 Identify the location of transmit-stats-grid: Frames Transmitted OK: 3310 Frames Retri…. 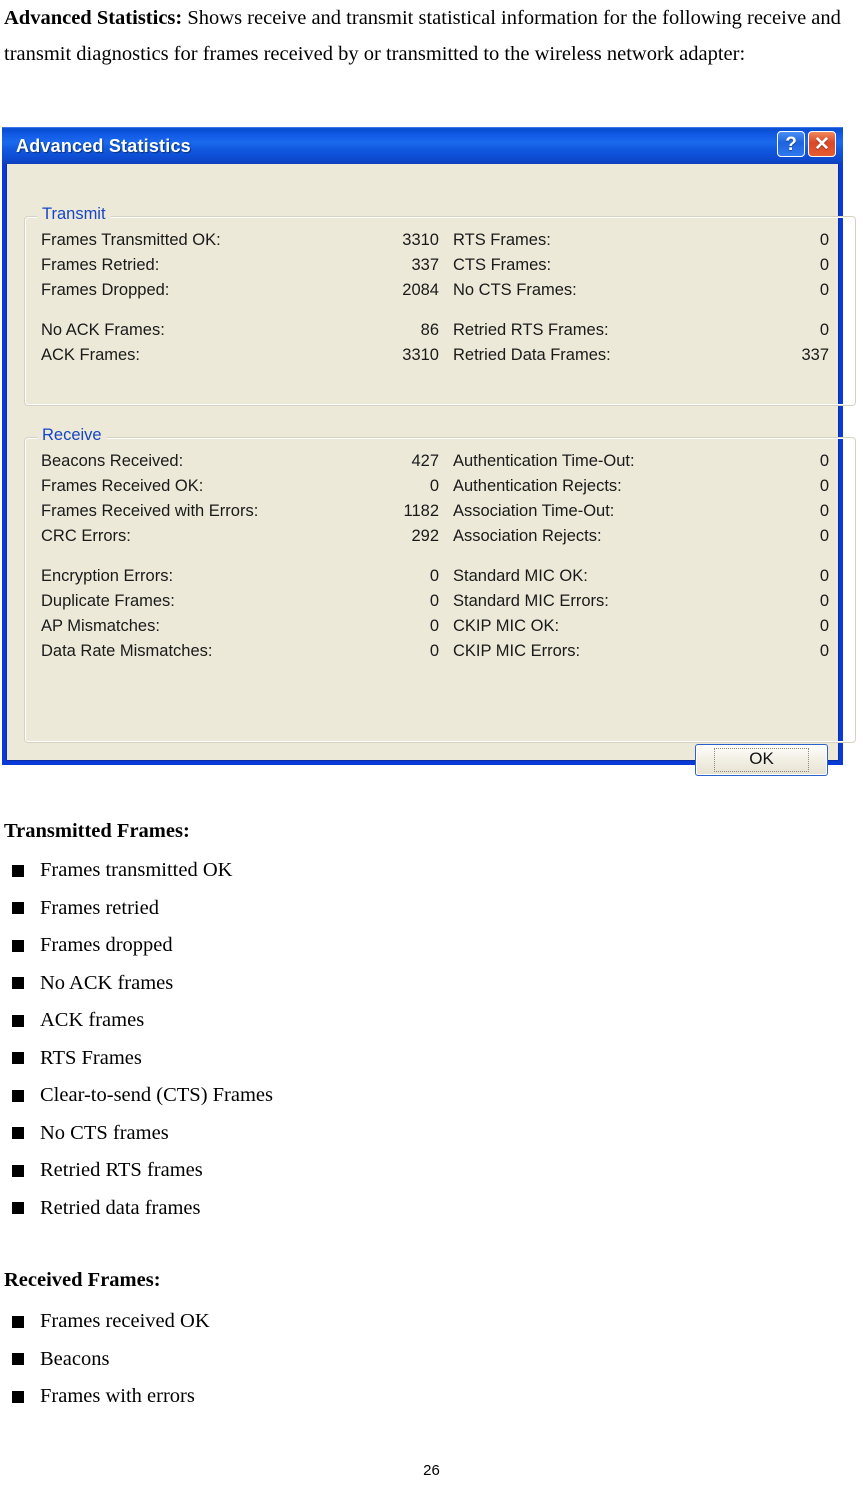
(440, 294).